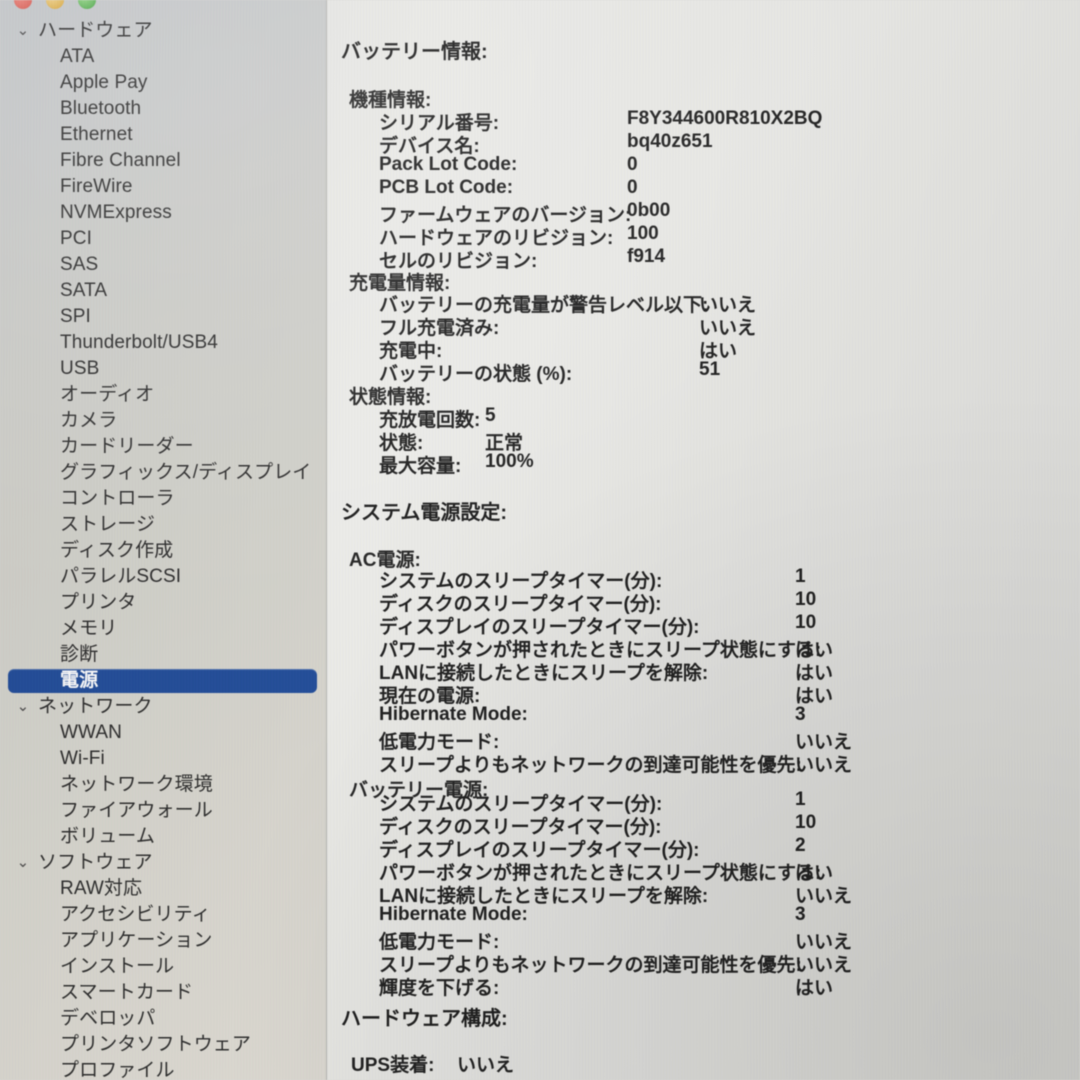 The width and height of the screenshot is (1080, 1080). I want to click on sidebar-item-label: デベロッパ, so click(108, 1018).